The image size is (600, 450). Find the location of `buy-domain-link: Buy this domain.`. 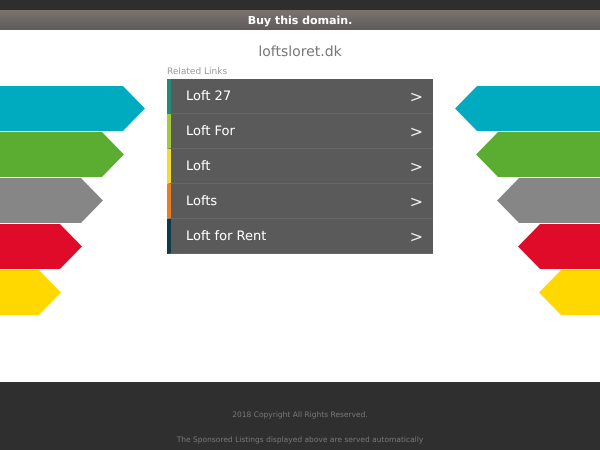

buy-domain-link: Buy this domain. is located at coordinates (300, 20).